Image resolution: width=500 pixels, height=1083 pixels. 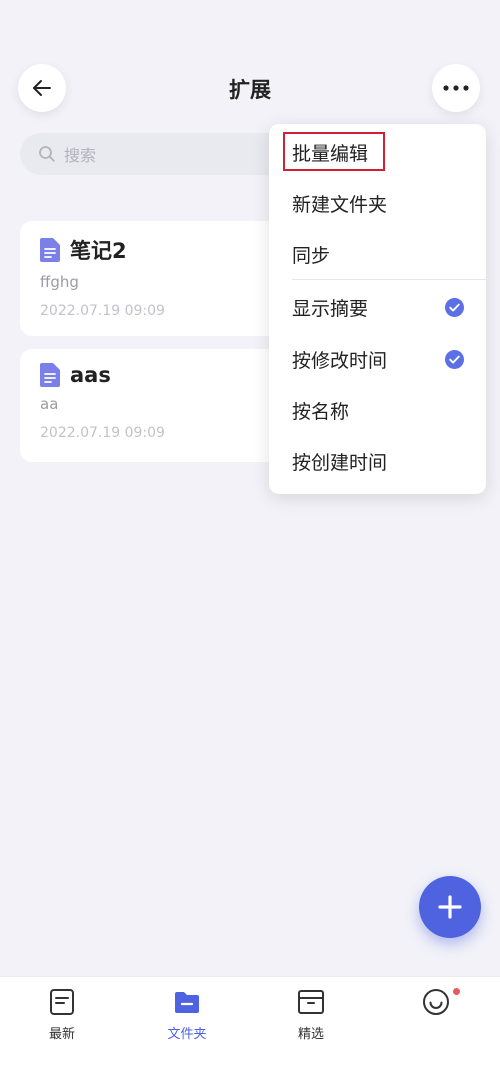 What do you see at coordinates (187, 1002) in the screenshot?
I see `folder-icon` at bounding box center [187, 1002].